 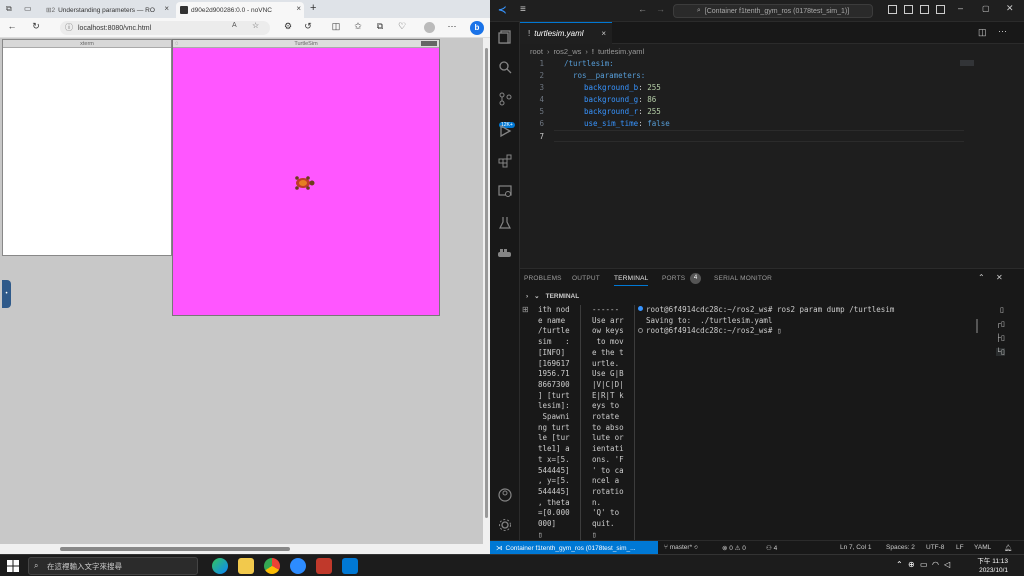 I want to click on breadcrumb-ros2-ws: ros2_ws, so click(x=567, y=51).